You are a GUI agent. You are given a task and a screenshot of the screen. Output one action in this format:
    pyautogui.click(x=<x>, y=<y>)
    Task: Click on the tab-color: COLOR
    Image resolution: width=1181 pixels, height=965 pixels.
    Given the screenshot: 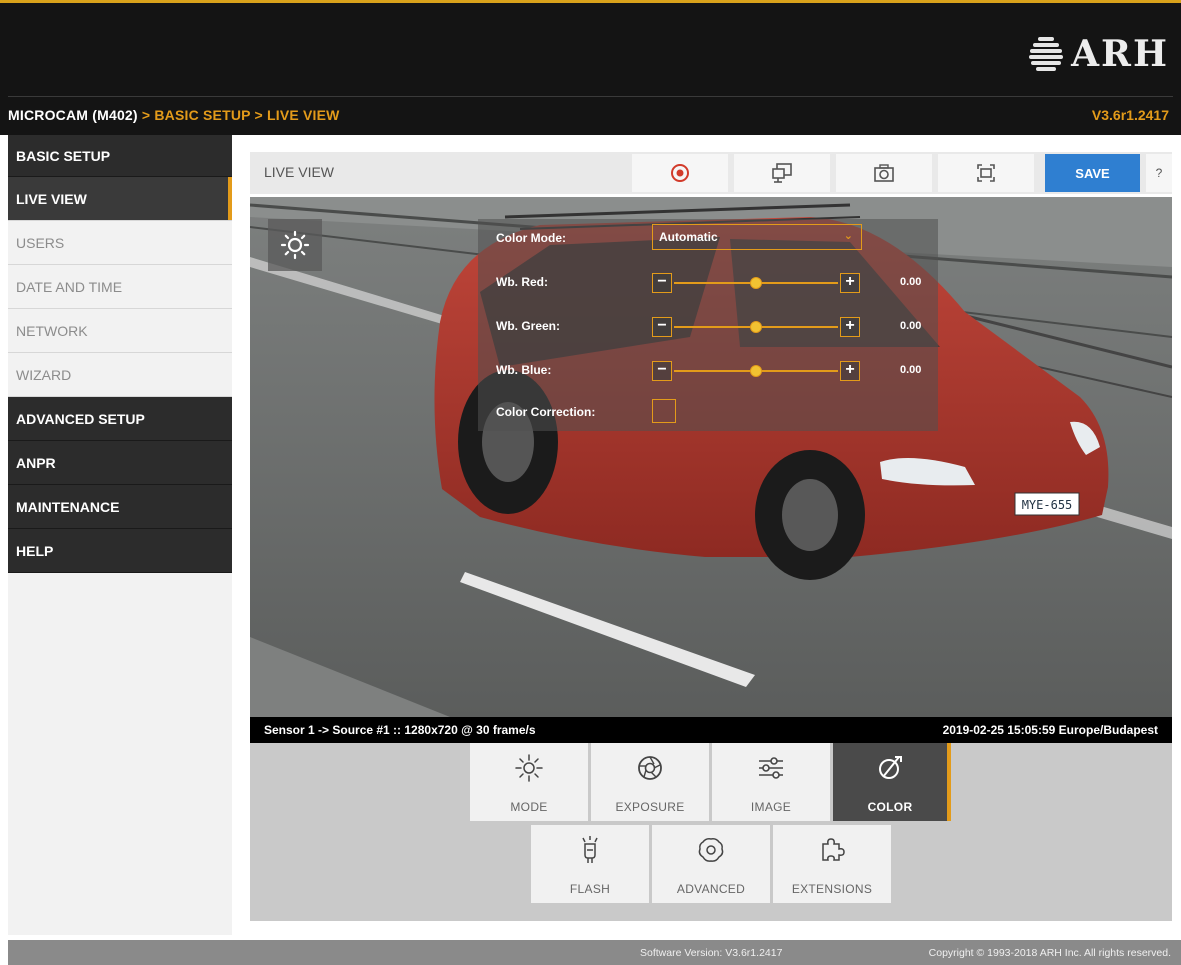 What is the action you would take?
    pyautogui.click(x=892, y=782)
    